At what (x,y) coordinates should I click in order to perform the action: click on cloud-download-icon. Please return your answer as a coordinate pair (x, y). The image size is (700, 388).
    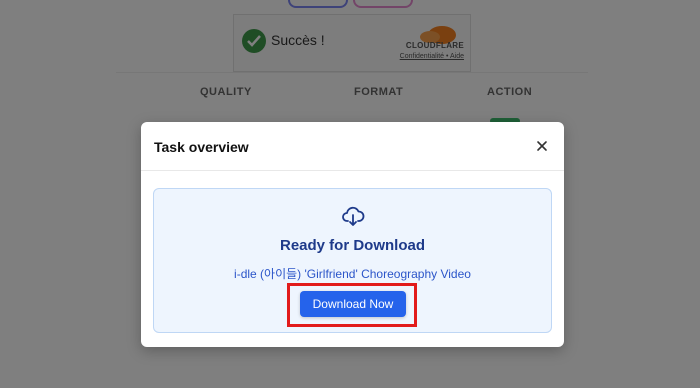
    Looking at the image, I should click on (353, 216).